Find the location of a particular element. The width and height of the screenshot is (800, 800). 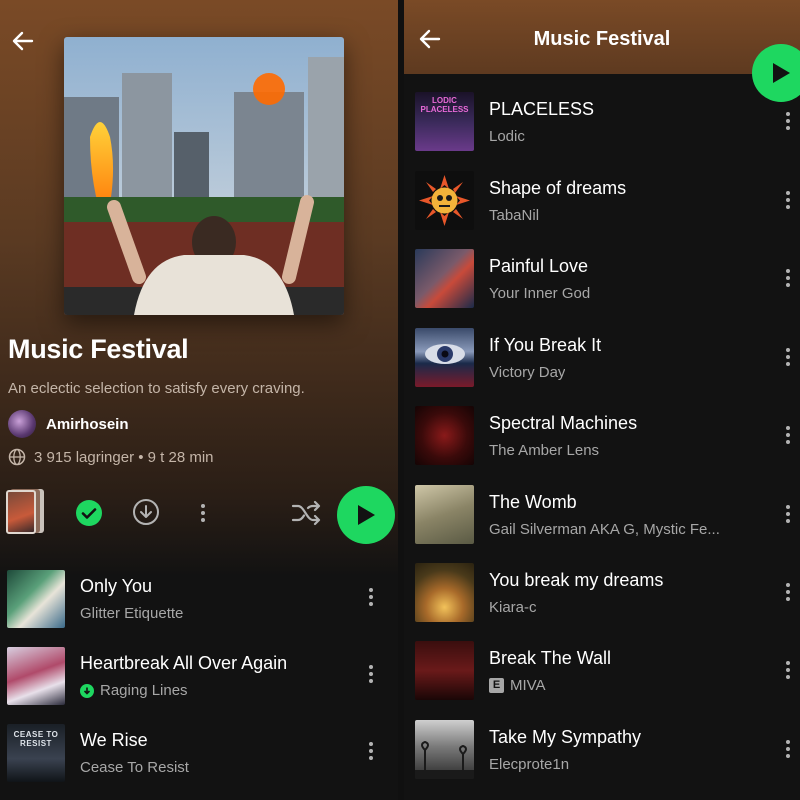

track-title: If You Break It is located at coordinates (545, 345).